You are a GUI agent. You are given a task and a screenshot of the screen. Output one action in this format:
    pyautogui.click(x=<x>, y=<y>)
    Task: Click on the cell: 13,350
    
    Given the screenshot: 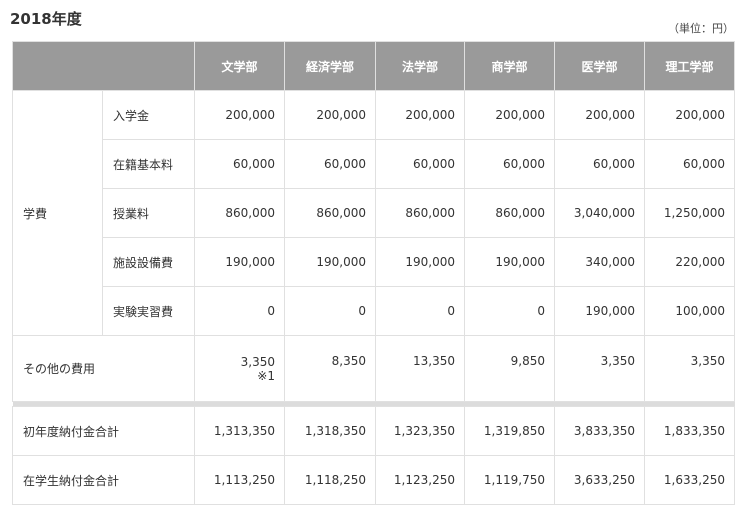 What is the action you would take?
    pyautogui.click(x=420, y=368)
    